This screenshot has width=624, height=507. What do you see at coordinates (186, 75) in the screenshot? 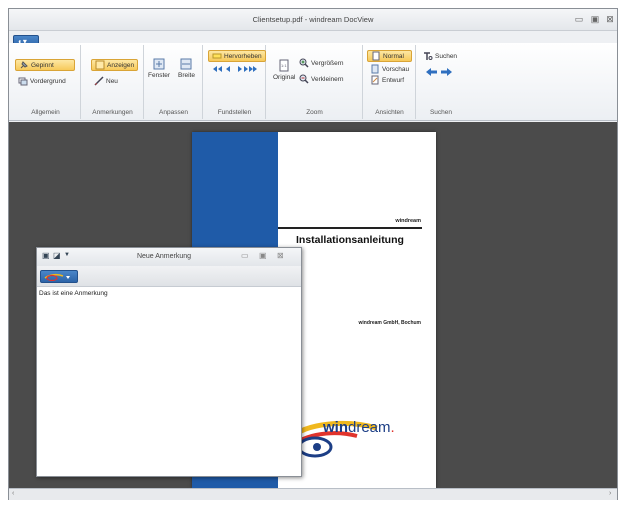
I see `breite-label: Breite` at bounding box center [186, 75].